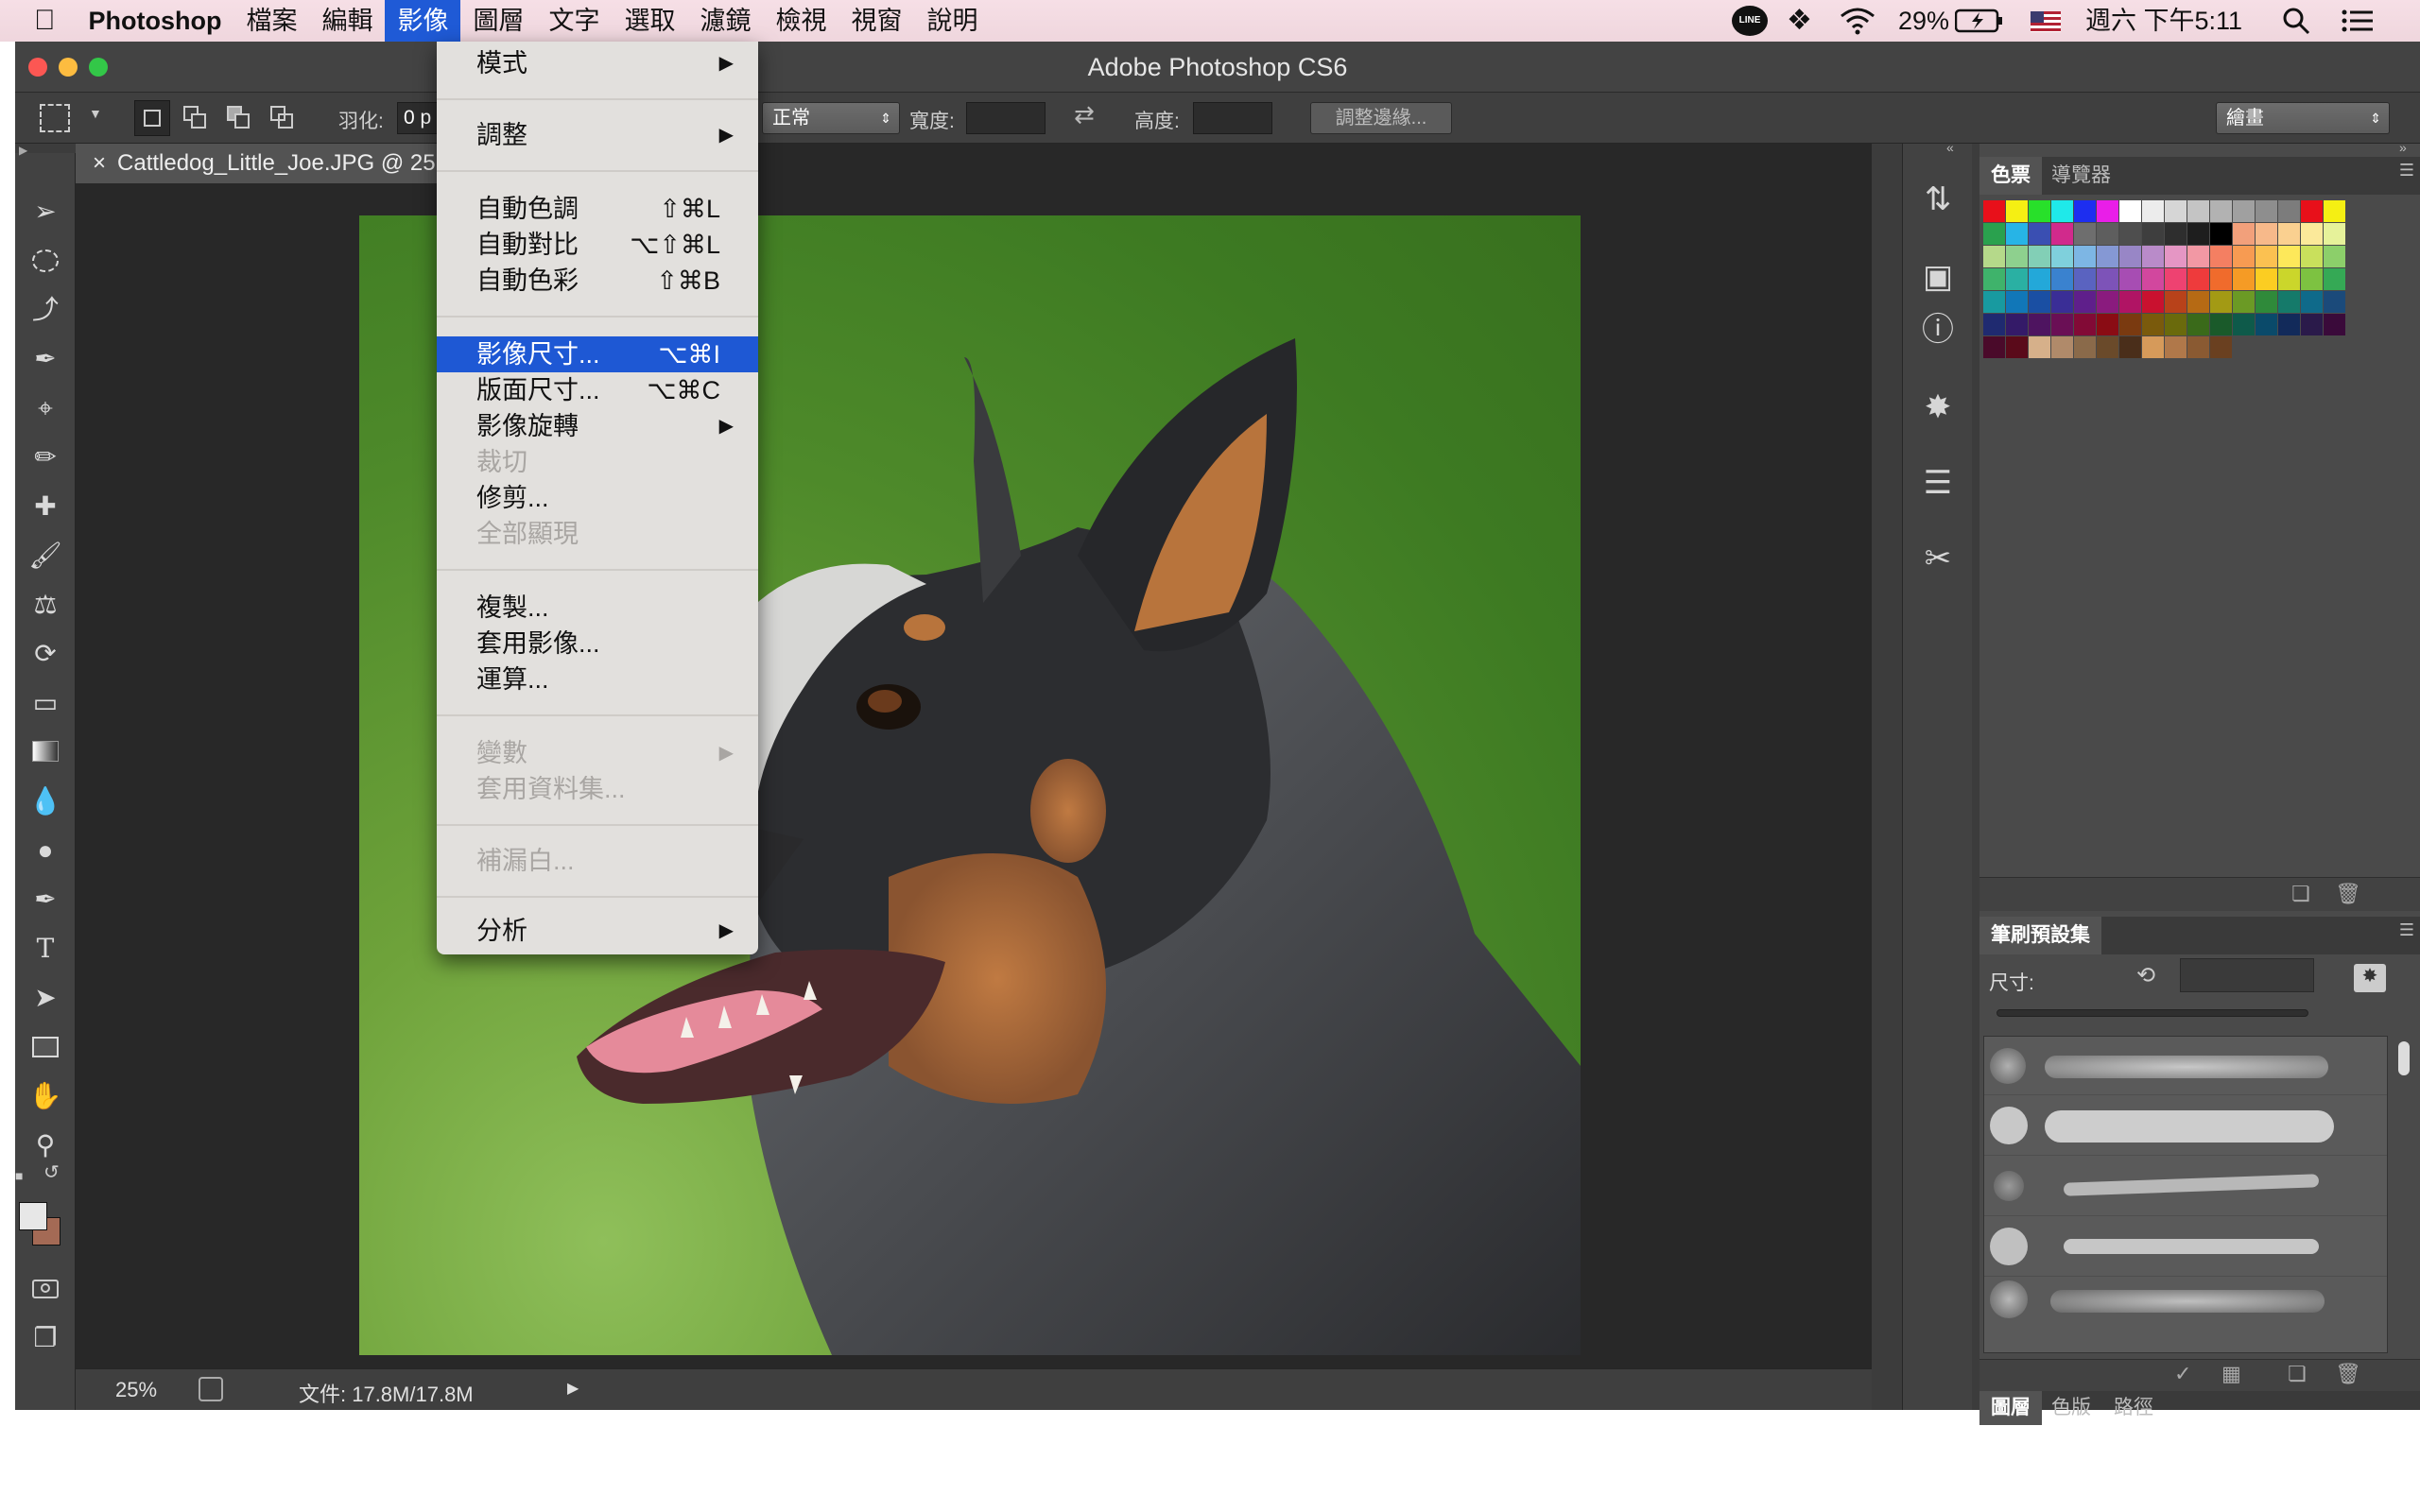 The width and height of the screenshot is (2420, 1512). I want to click on workspace-select: 繪畫 ⇕, so click(2303, 118).